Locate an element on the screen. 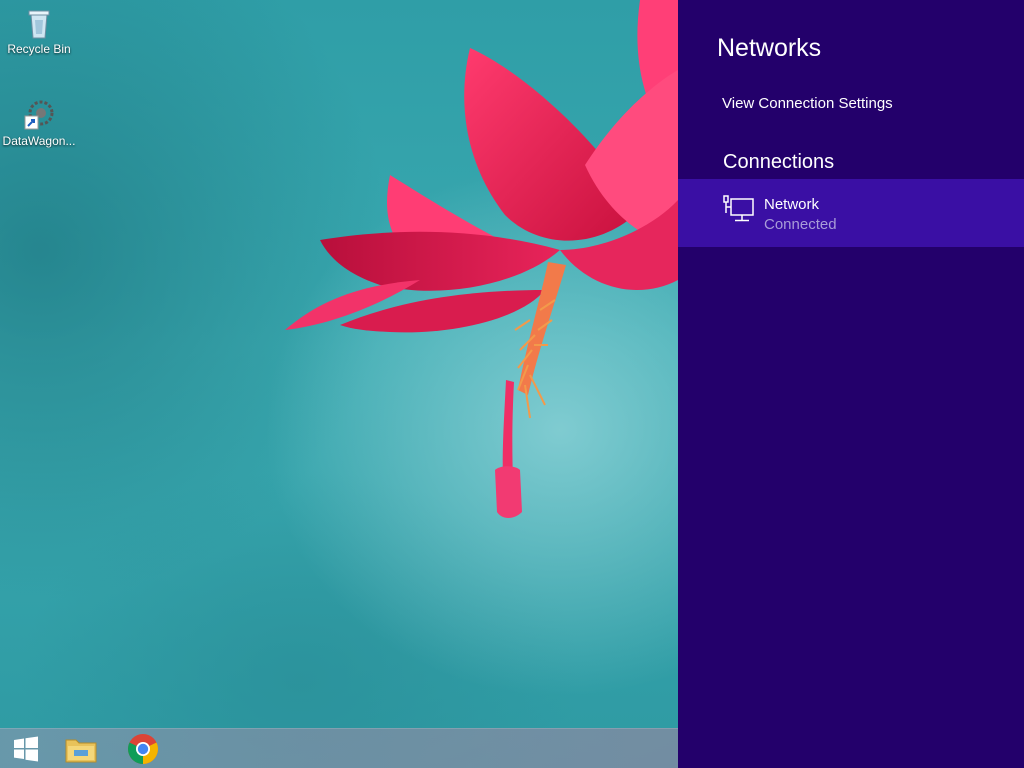 This screenshot has width=1024, height=768. start-button is located at coordinates (26, 748).